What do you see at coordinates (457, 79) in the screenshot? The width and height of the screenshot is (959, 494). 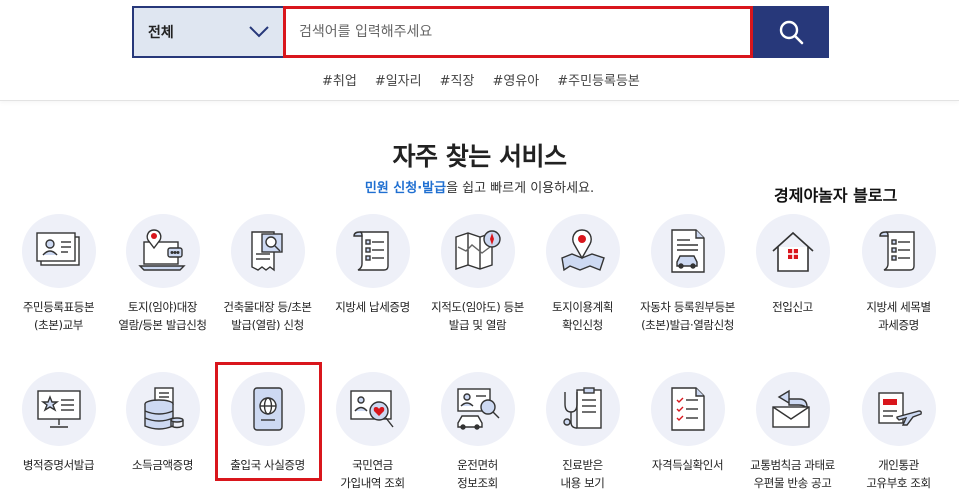 I see `hashtag-link: #직장` at bounding box center [457, 79].